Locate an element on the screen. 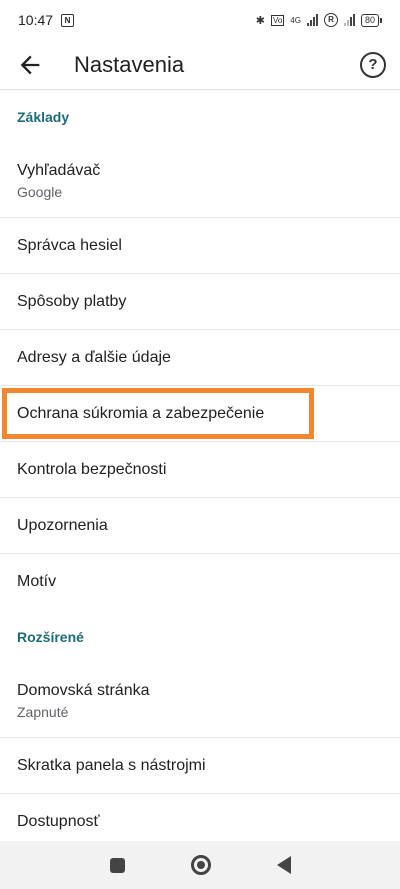  setting-label: Ochrana súkromia a zabezpečenie is located at coordinates (141, 413).